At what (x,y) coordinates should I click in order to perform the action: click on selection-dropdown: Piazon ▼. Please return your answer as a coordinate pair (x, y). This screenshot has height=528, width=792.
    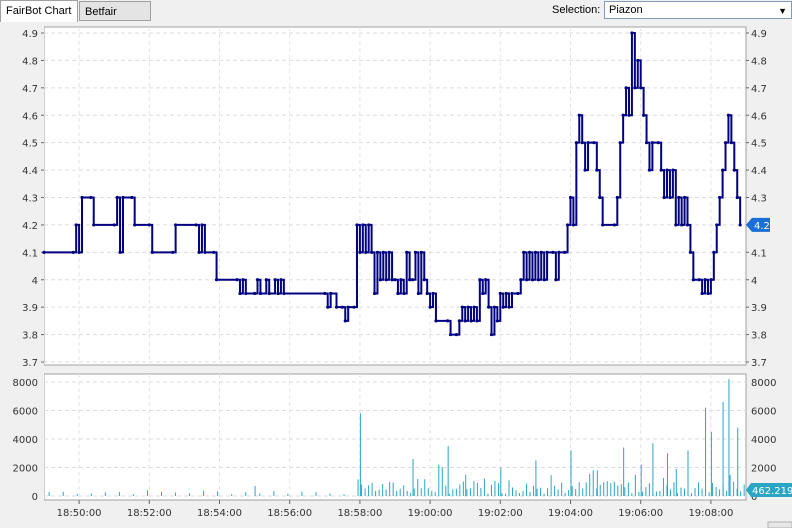
    Looking at the image, I should click on (698, 10).